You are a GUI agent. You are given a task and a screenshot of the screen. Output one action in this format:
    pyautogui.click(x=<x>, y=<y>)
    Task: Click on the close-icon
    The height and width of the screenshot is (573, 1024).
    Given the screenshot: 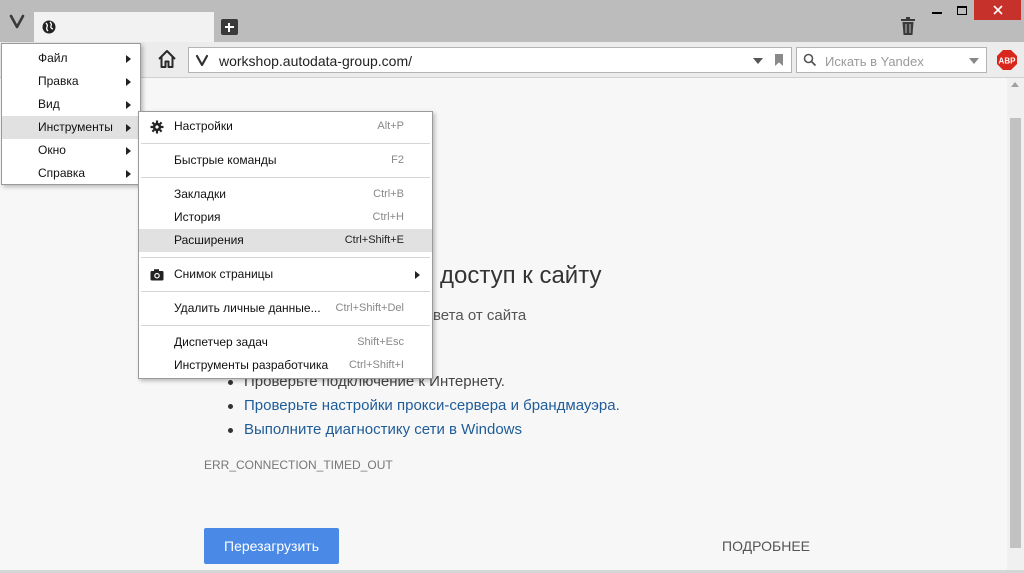 What is the action you would take?
    pyautogui.click(x=997, y=10)
    